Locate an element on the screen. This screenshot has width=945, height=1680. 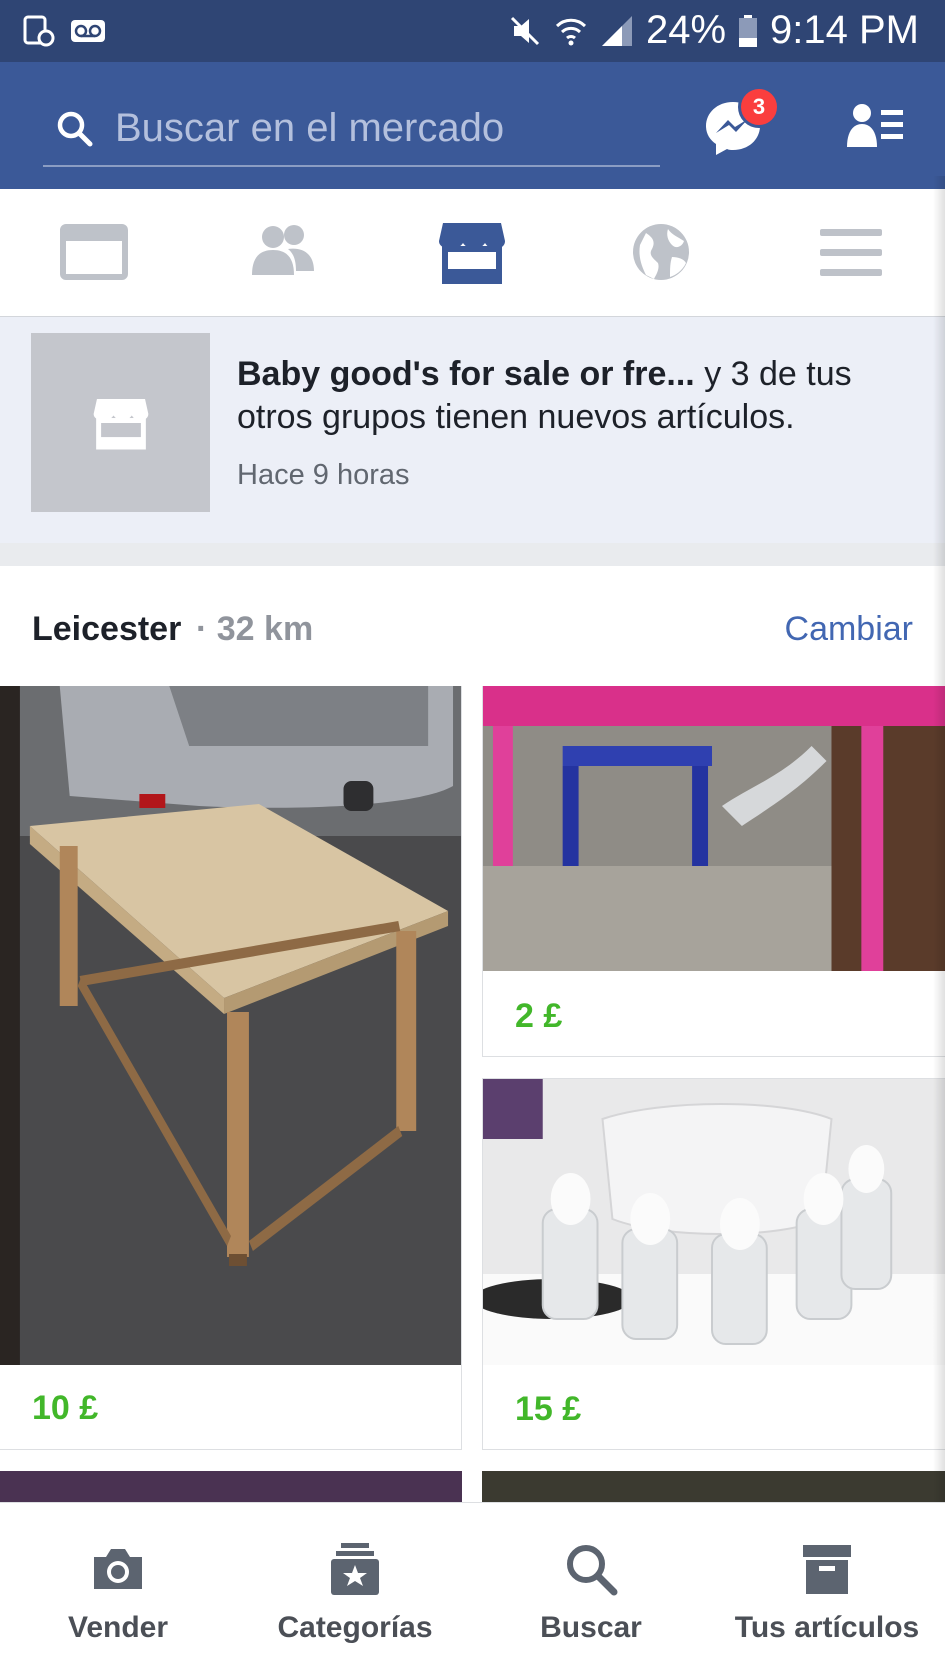
nav-tabs is located at coordinates (472, 253).